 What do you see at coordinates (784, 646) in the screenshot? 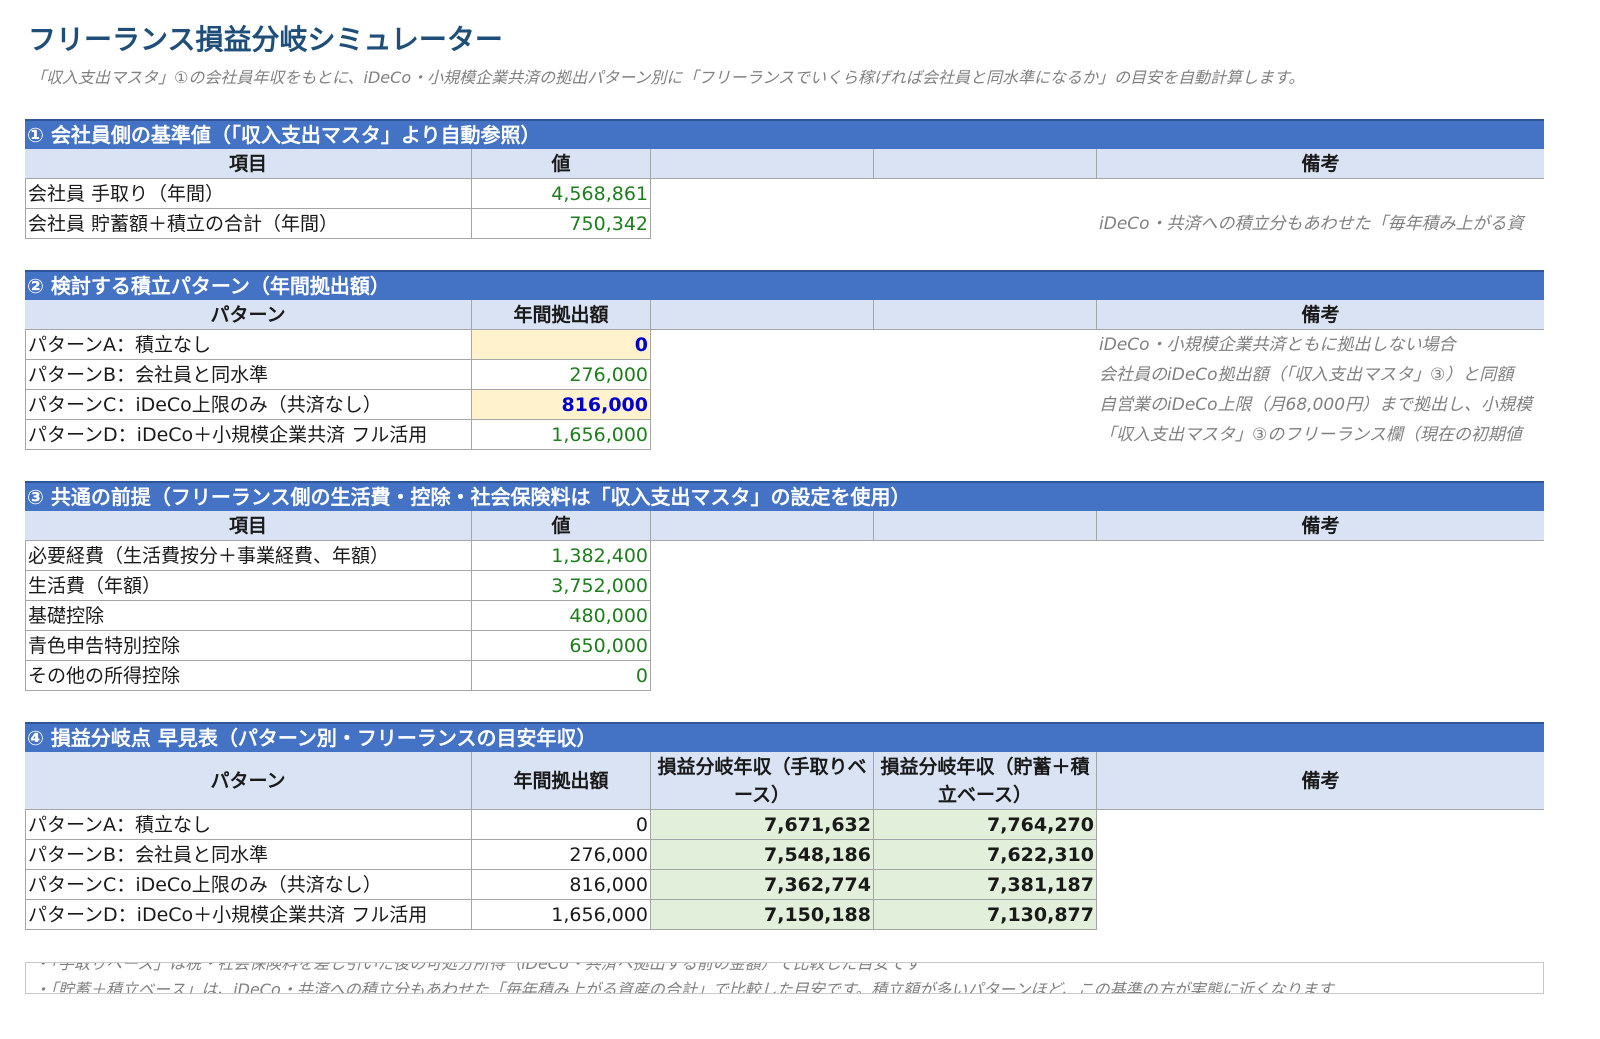
I see `table-row: 青色申告特別控除 650,000` at bounding box center [784, 646].